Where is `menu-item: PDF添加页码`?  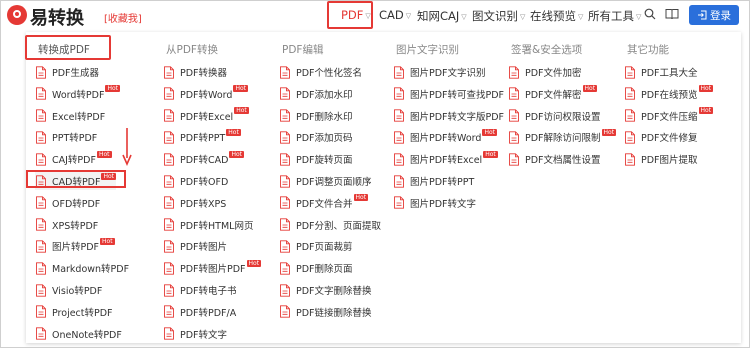 menu-item: PDF添加页码 is located at coordinates (316, 137).